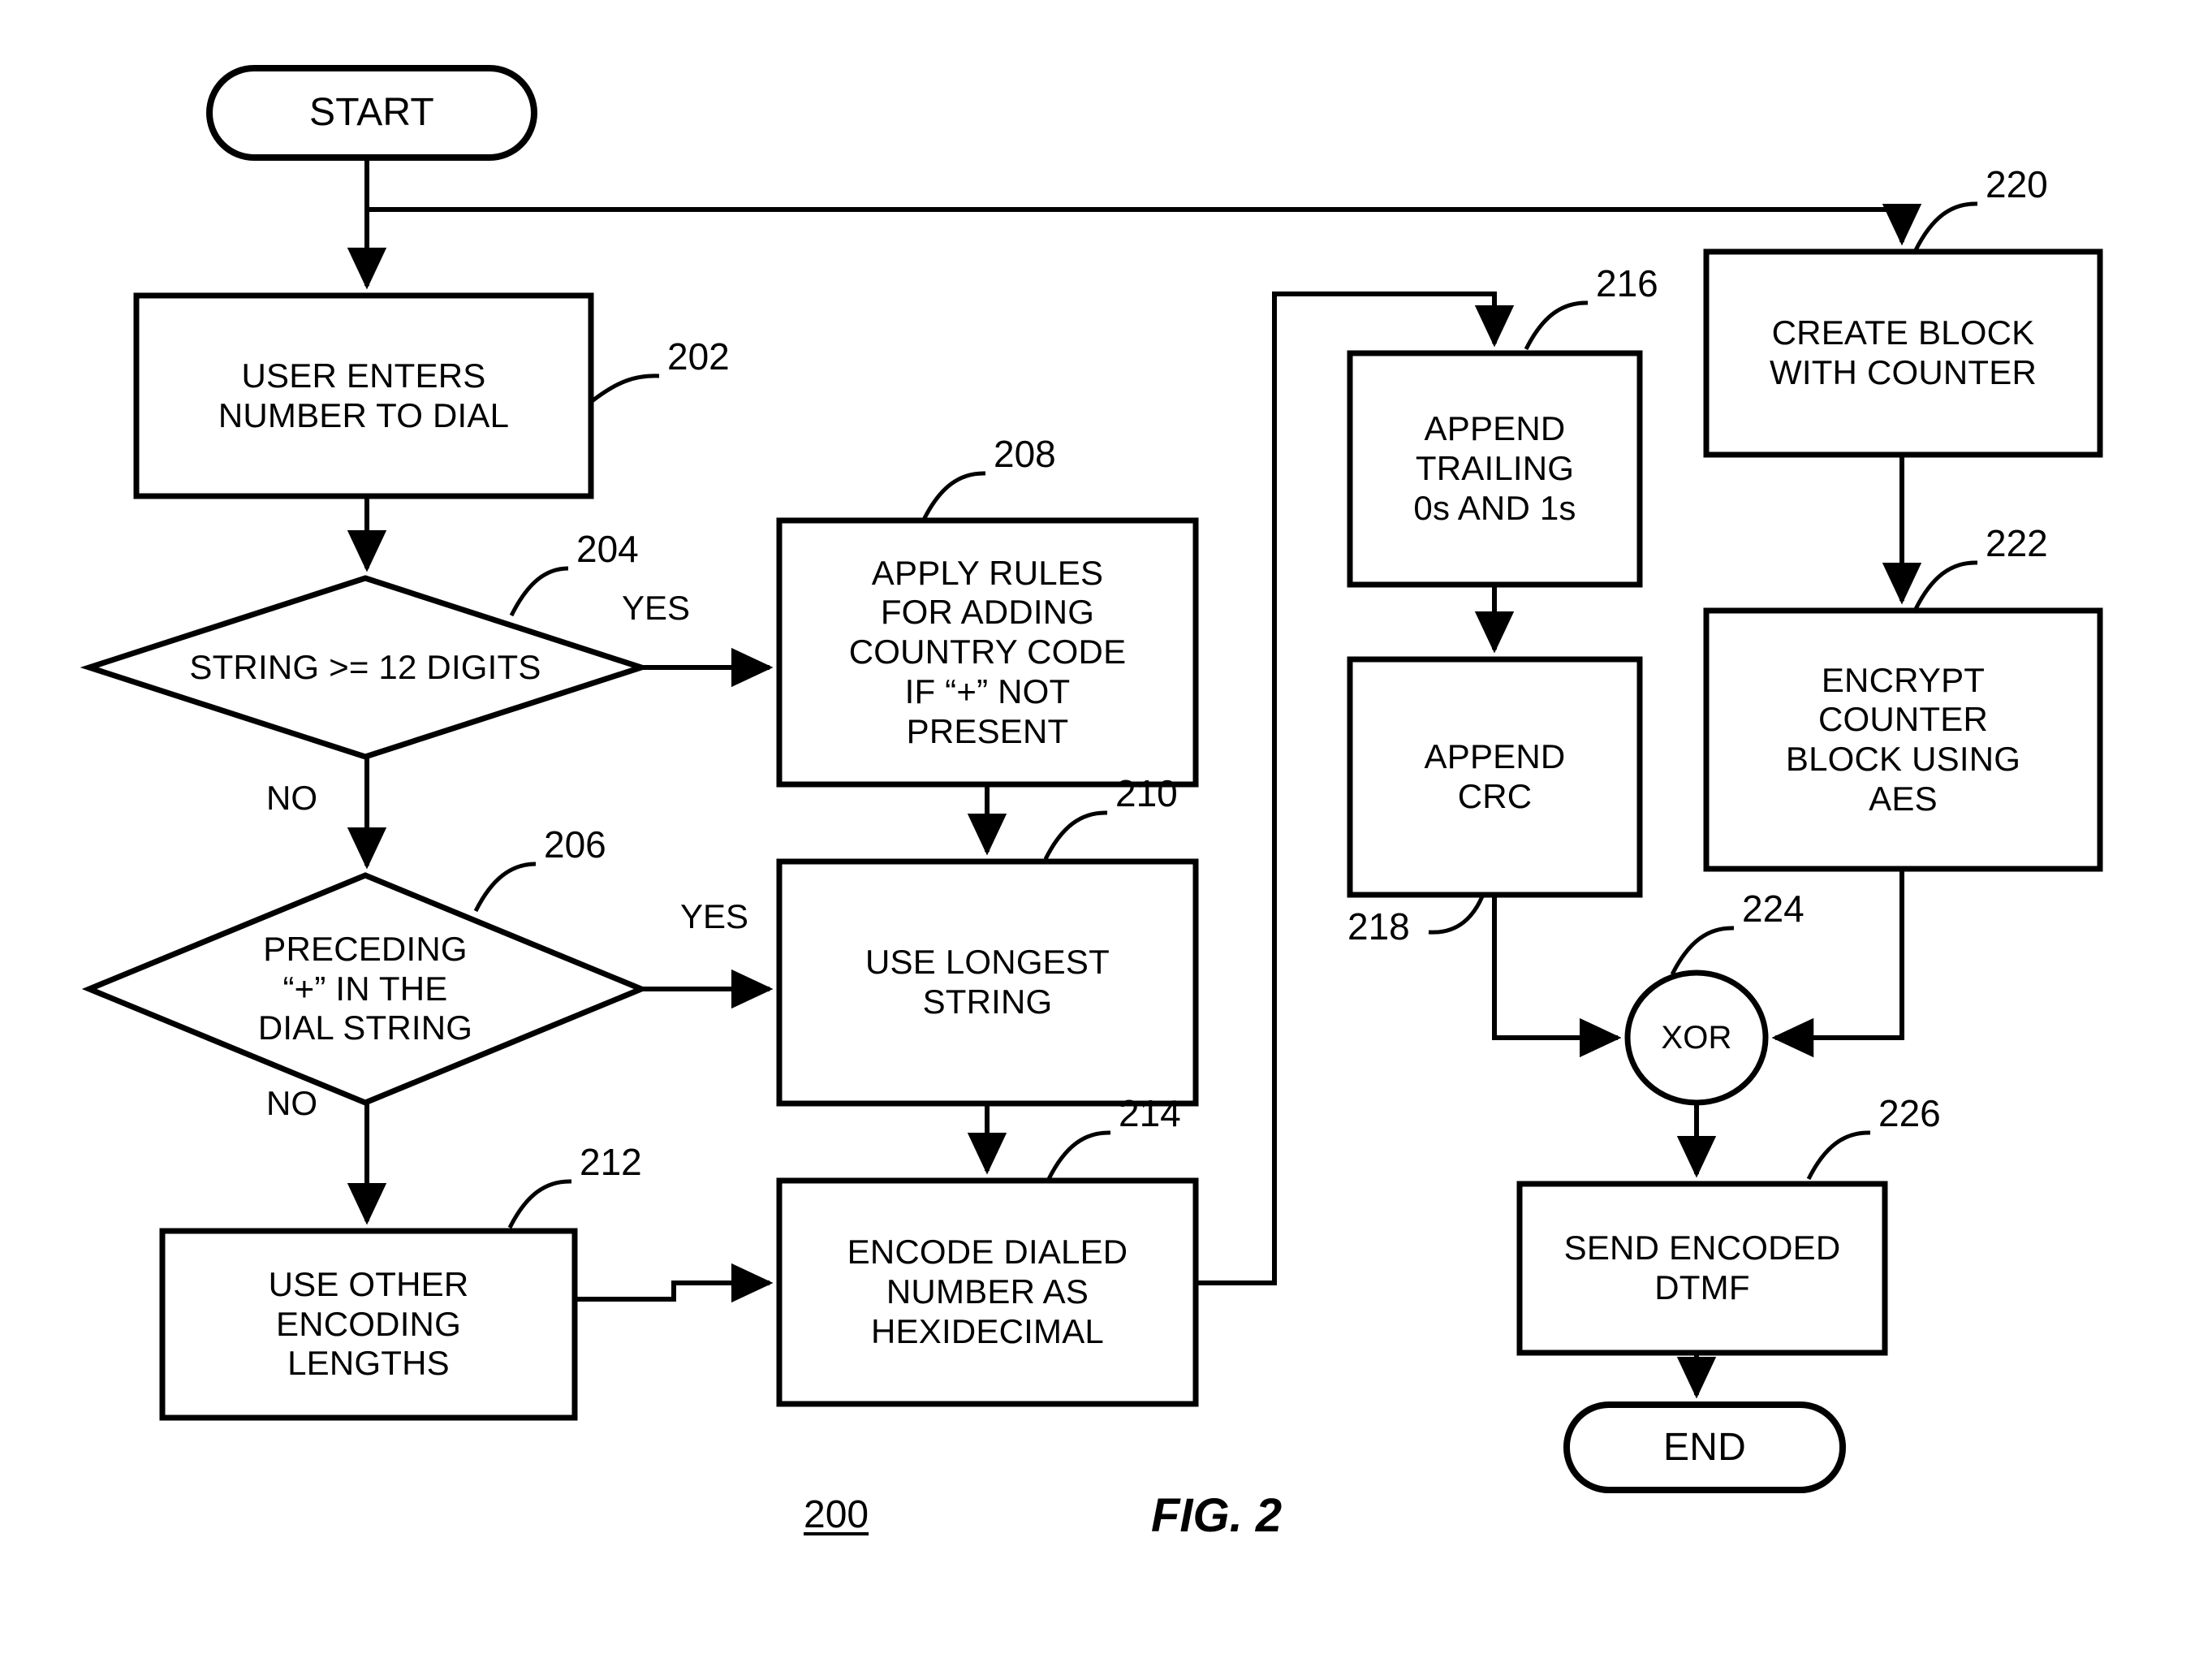  Describe the element at coordinates (1909, 1113) in the screenshot. I see `ref-numeral-226: 226` at that location.